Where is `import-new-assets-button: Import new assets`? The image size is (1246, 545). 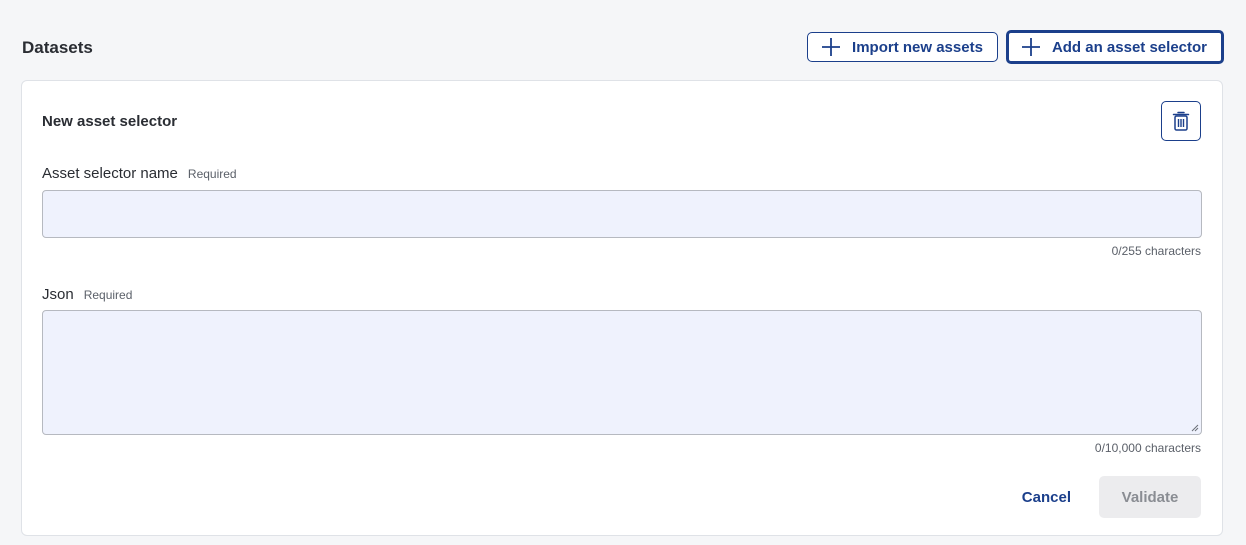 import-new-assets-button: Import new assets is located at coordinates (902, 47).